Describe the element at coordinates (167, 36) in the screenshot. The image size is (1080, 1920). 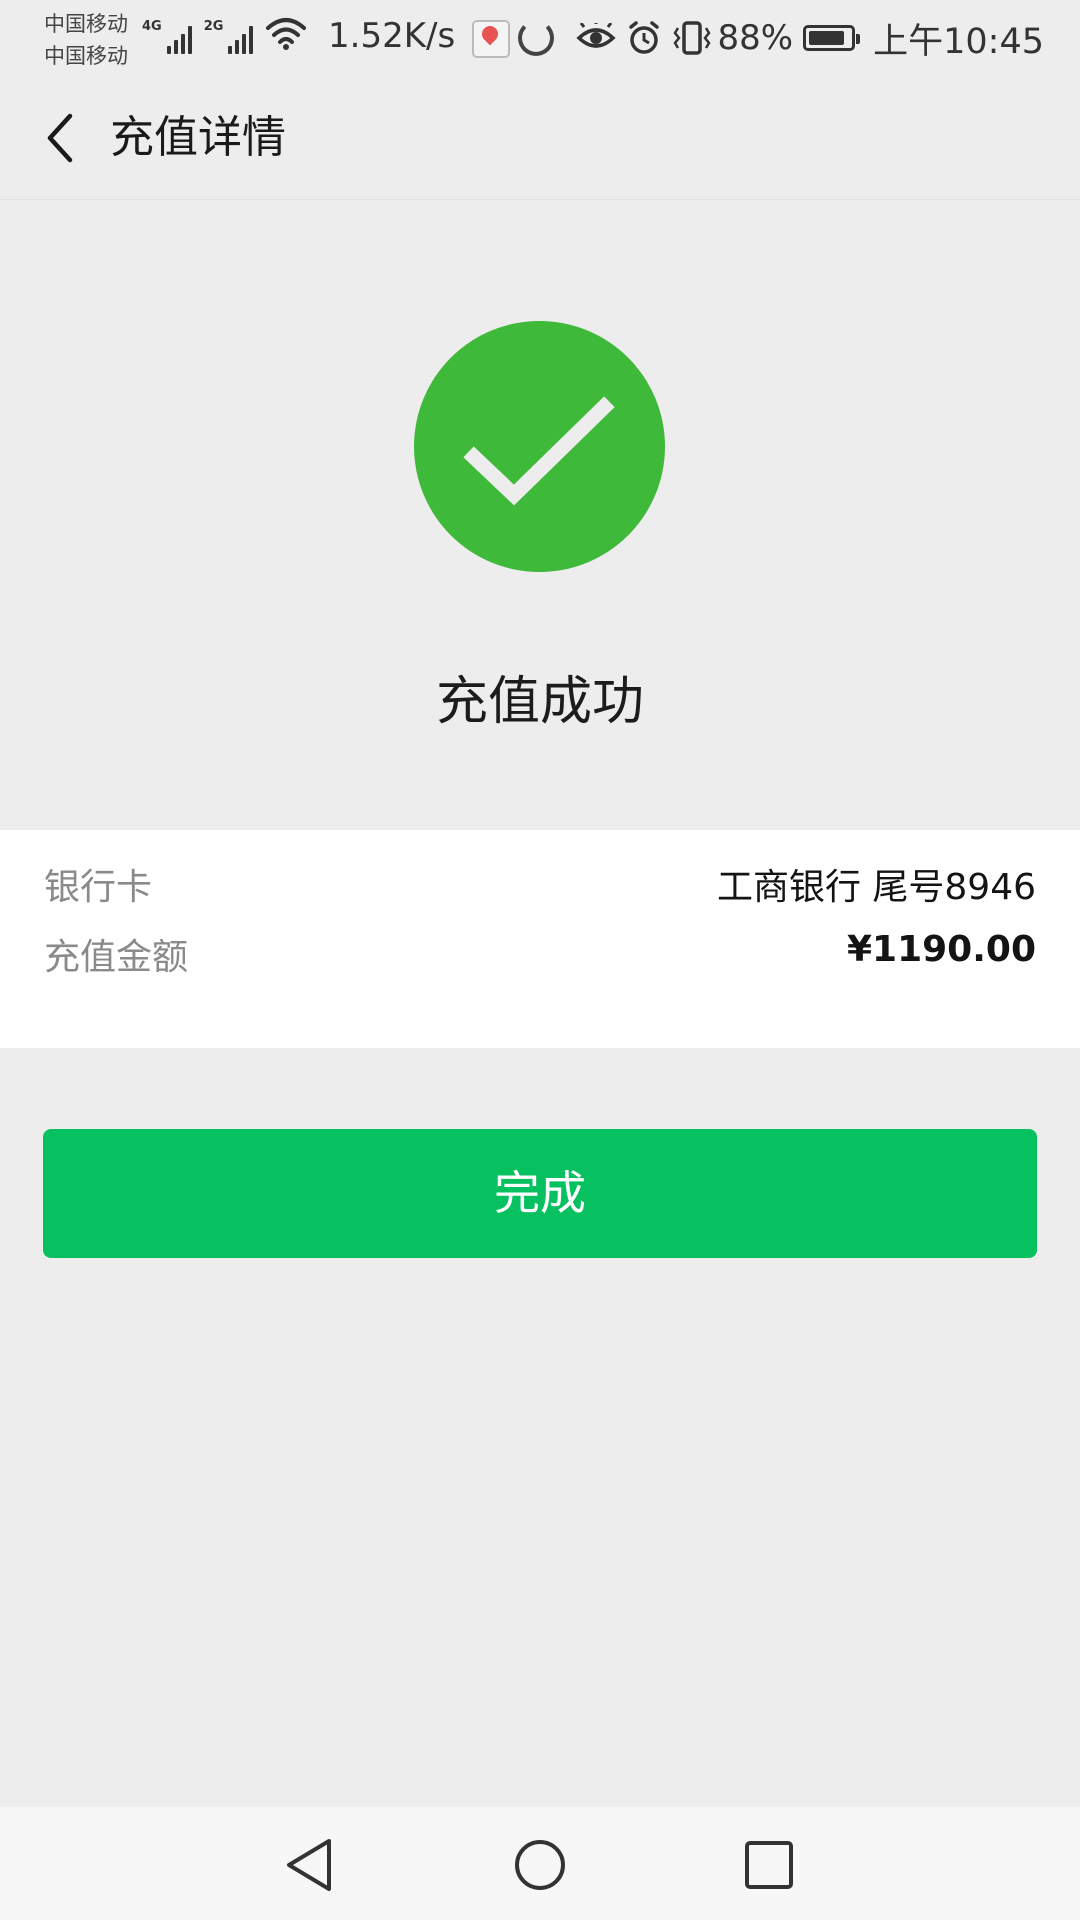
I see `signal-icon: 4G` at that location.